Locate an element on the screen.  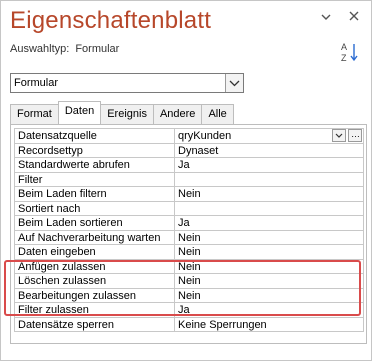
property-name: Filter is located at coordinates (95, 179).